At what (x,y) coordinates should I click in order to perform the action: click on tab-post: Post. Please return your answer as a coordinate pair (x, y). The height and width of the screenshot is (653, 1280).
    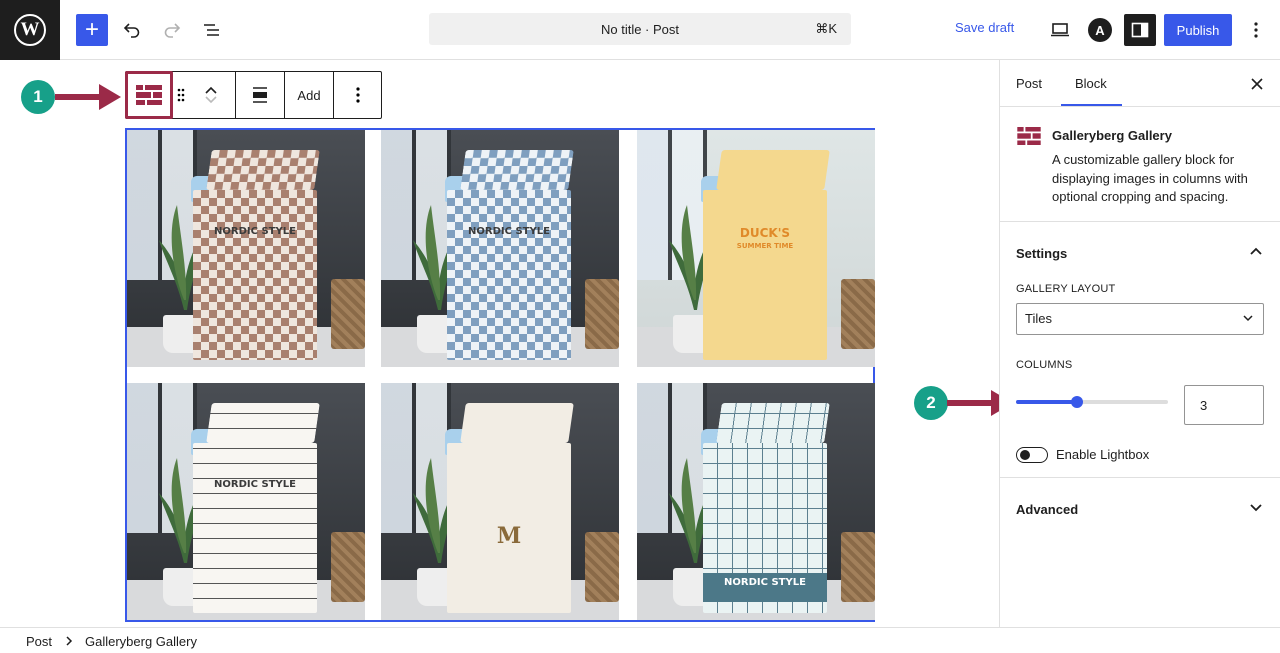
    Looking at the image, I should click on (1029, 83).